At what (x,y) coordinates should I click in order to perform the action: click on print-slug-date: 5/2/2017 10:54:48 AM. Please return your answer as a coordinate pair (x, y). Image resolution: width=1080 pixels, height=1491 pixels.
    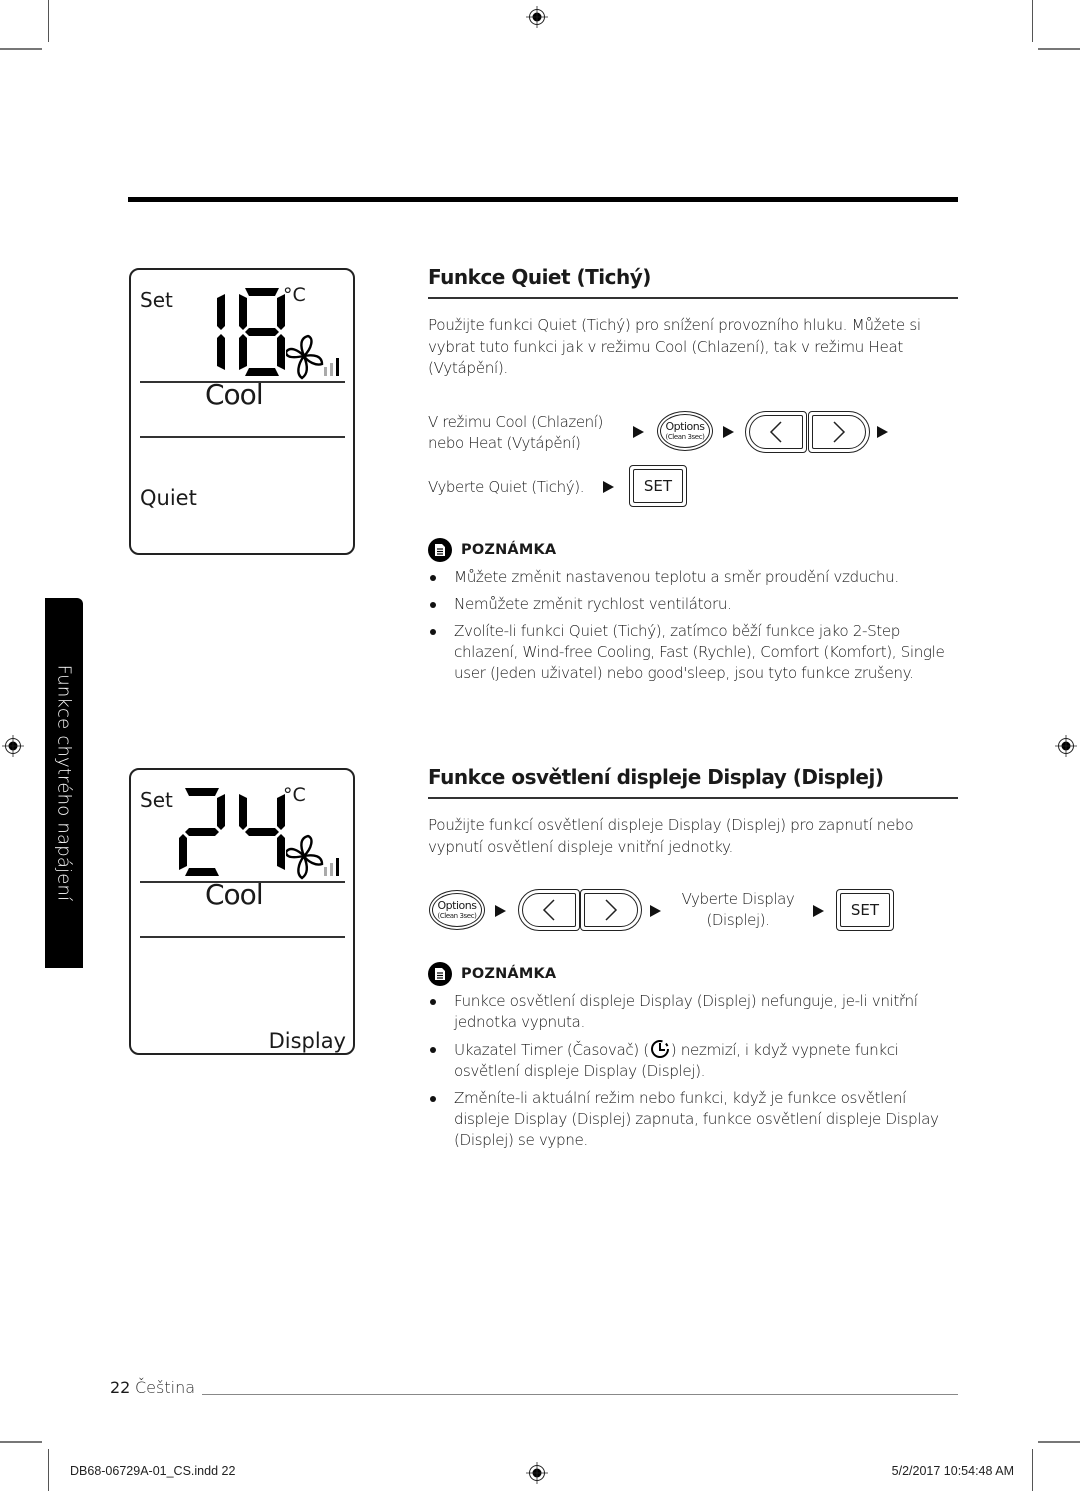
    Looking at the image, I should click on (952, 1471).